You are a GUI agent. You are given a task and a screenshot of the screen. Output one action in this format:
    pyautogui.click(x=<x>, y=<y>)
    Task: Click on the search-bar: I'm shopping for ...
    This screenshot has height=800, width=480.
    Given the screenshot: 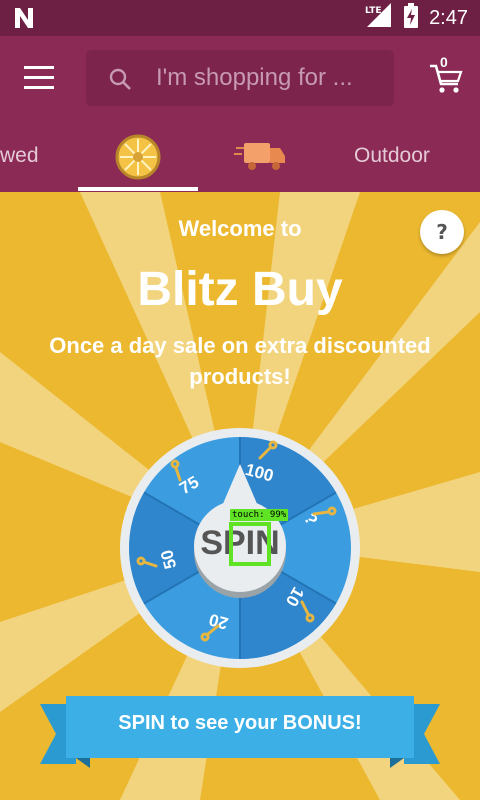 What is the action you would take?
    pyautogui.click(x=240, y=78)
    